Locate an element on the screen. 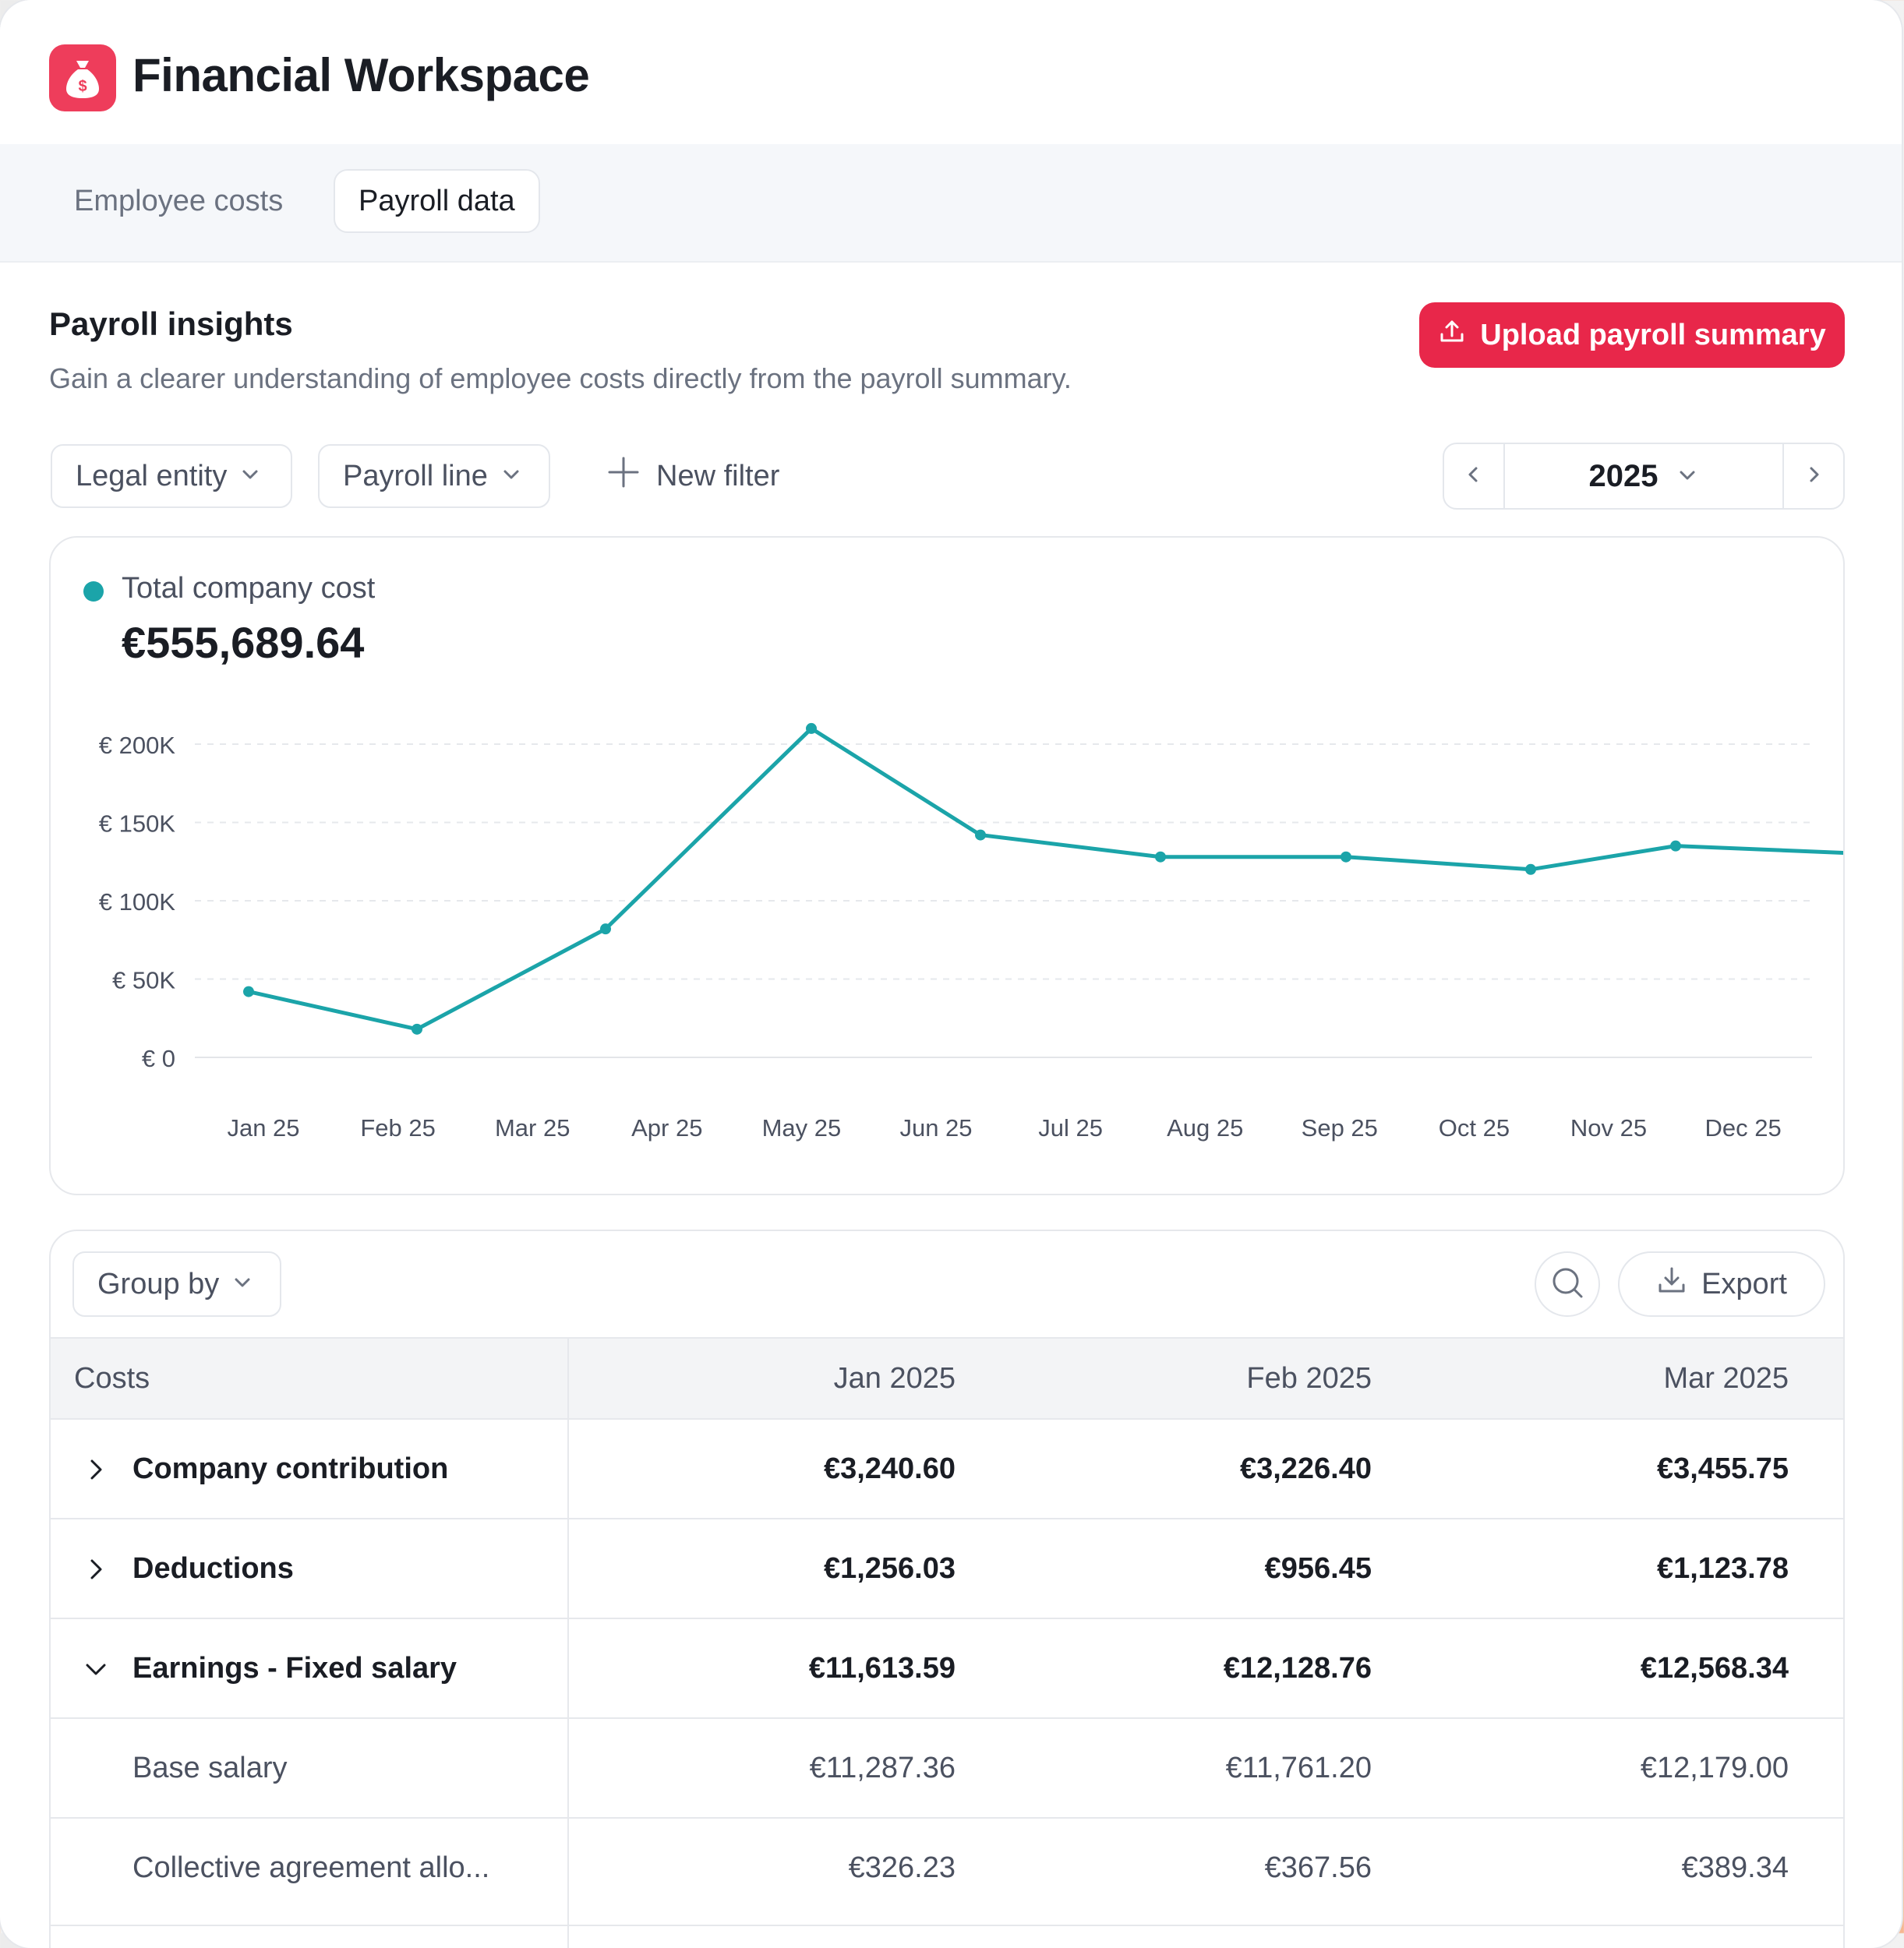  next-year-button is located at coordinates (1812, 476).